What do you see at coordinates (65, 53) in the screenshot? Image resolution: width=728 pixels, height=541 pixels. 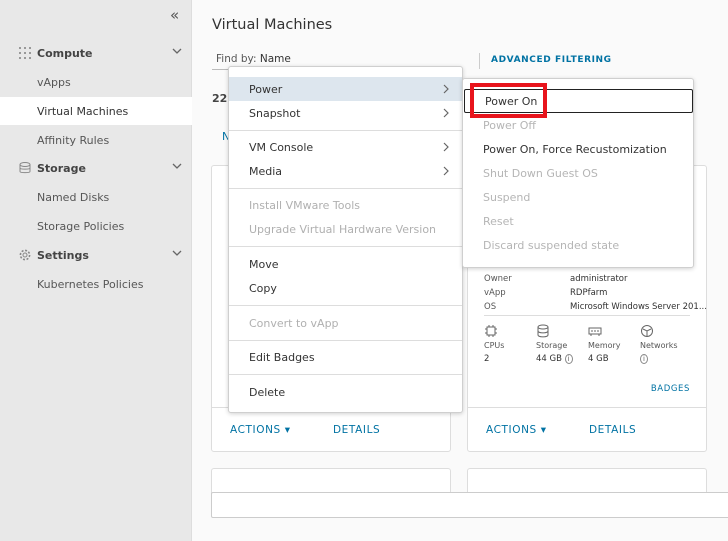 I see `nav-group-label: Compute` at bounding box center [65, 53].